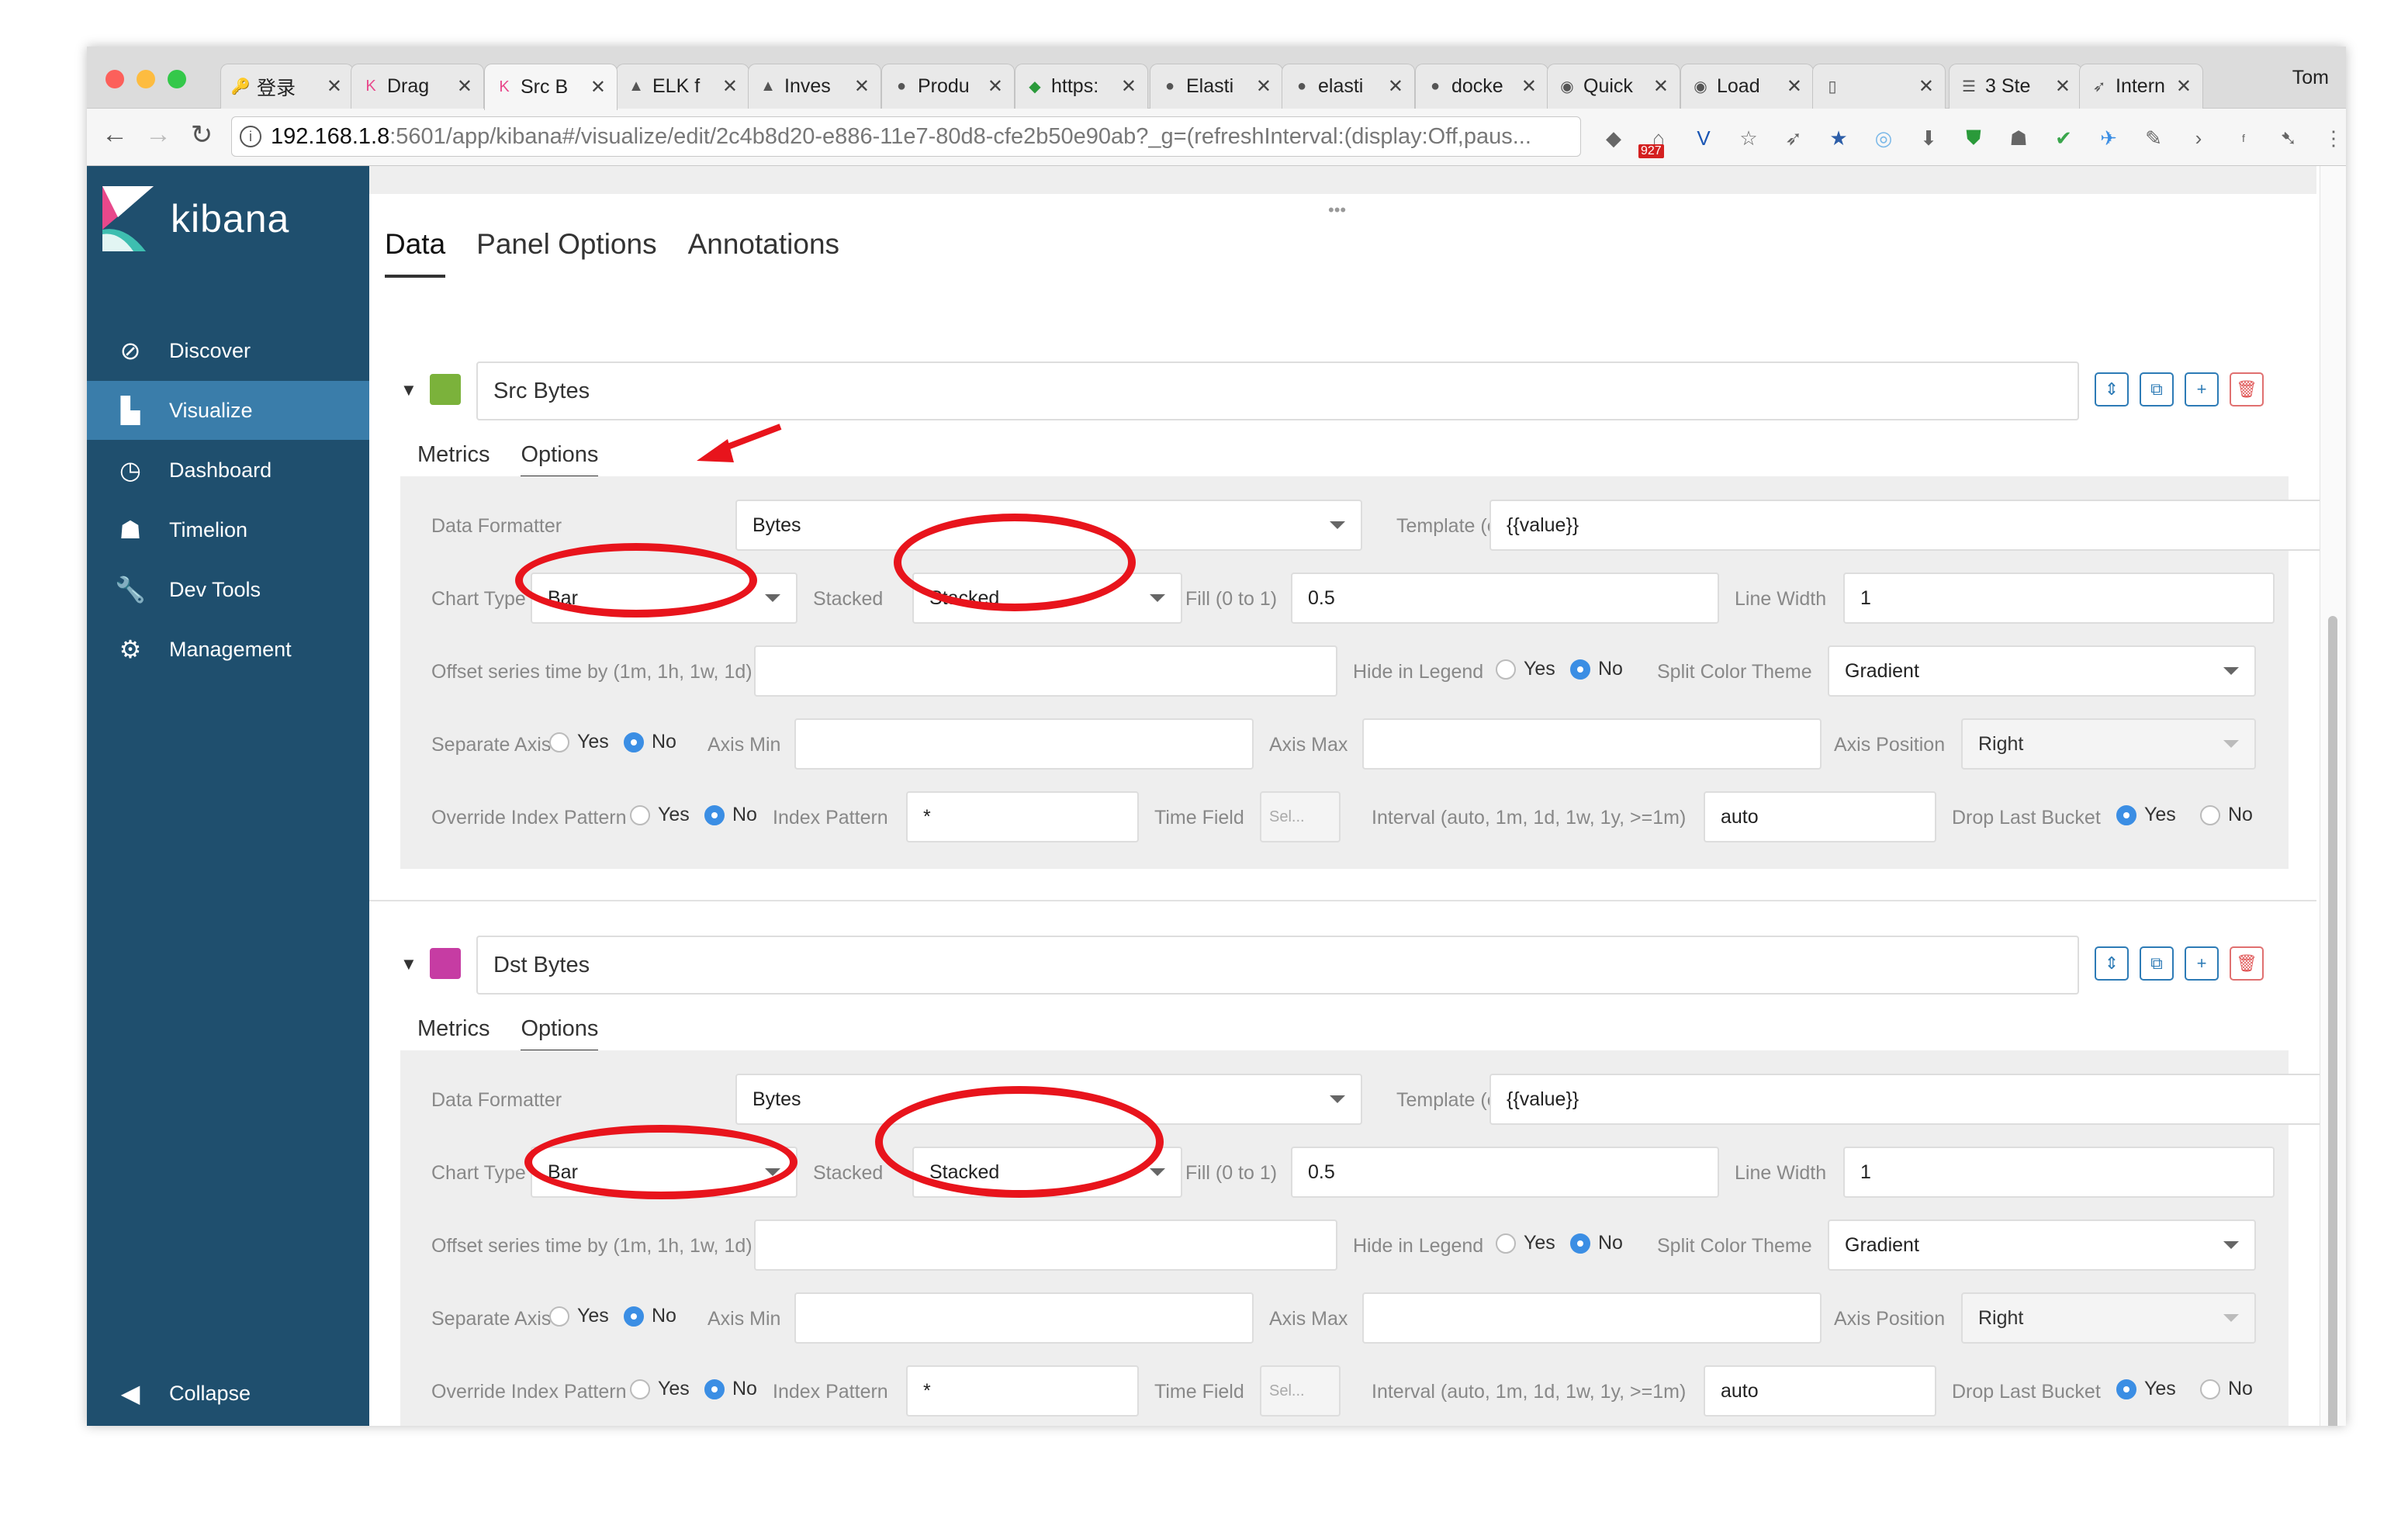  I want to click on close-window-button, so click(115, 79).